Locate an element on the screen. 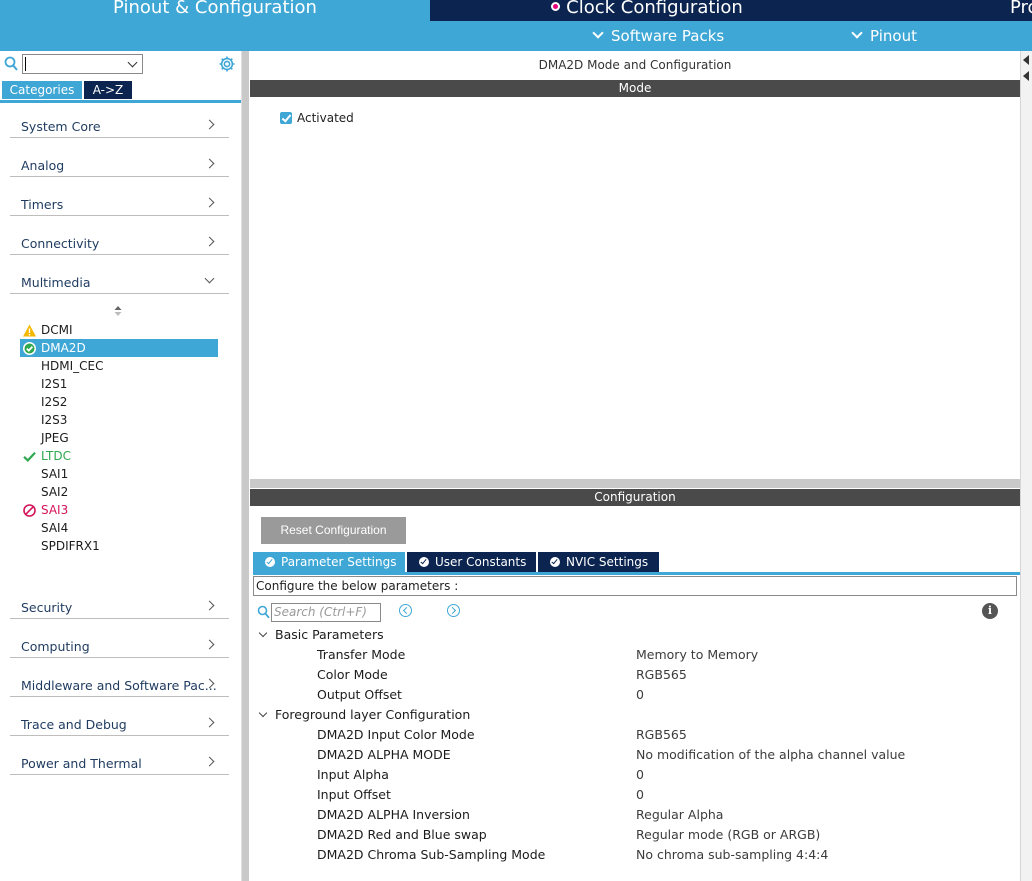  sort-icon is located at coordinates (118, 311).